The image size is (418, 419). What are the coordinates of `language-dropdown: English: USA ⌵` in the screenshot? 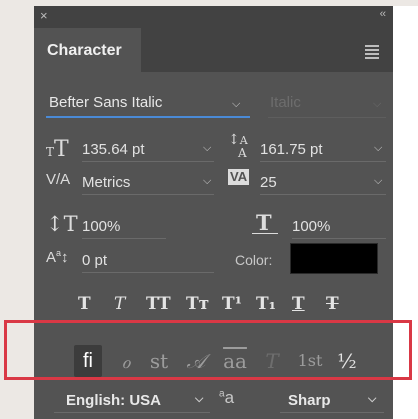 It's located at (132, 401).